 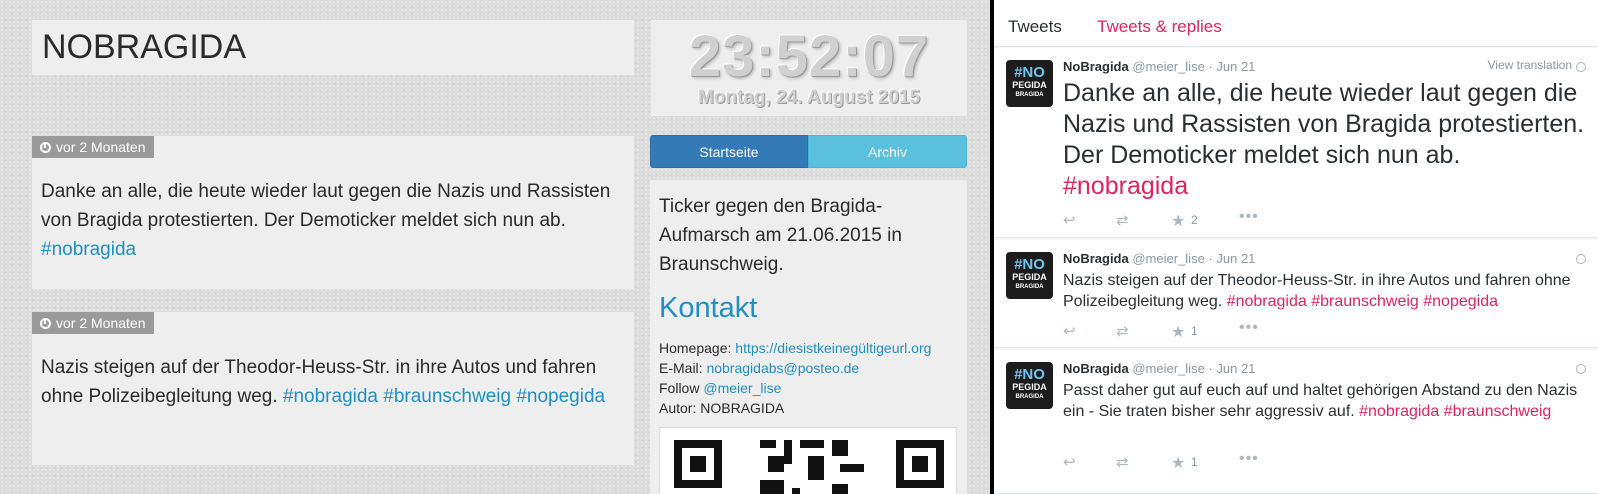 What do you see at coordinates (1530, 65) in the screenshot?
I see `view-translation-link: View translation` at bounding box center [1530, 65].